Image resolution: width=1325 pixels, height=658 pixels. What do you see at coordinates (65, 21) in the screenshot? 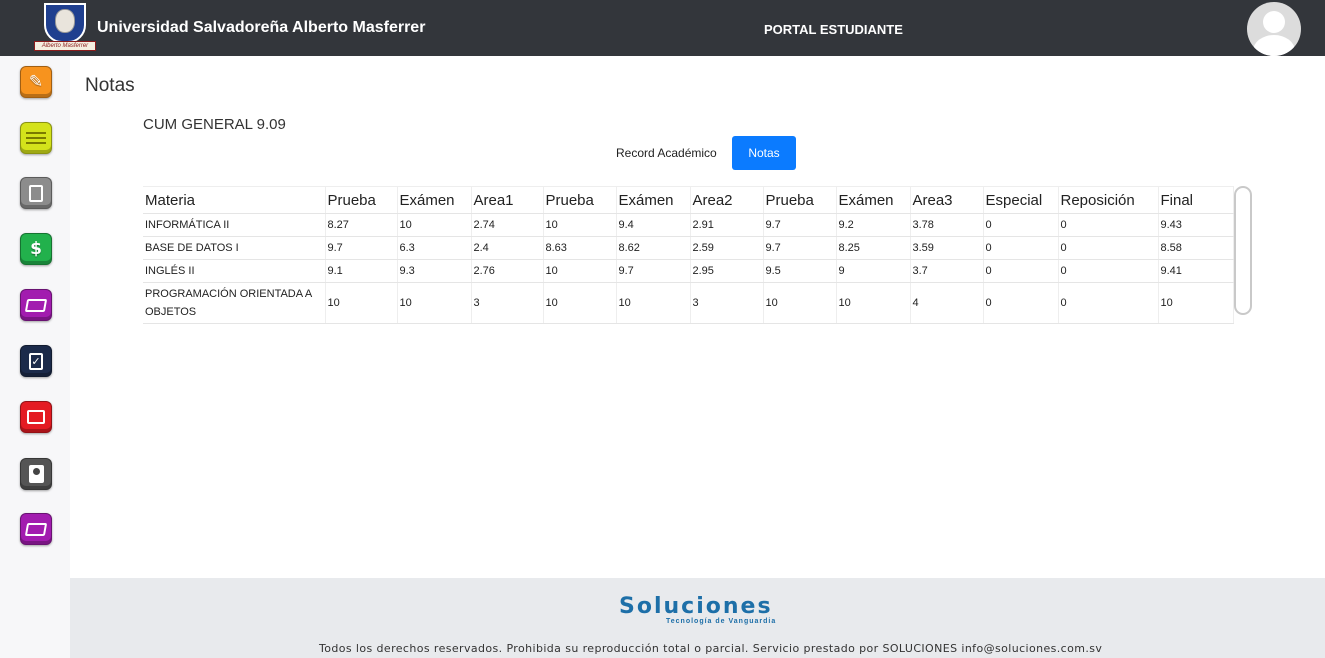
I see `logo-portrait` at bounding box center [65, 21].